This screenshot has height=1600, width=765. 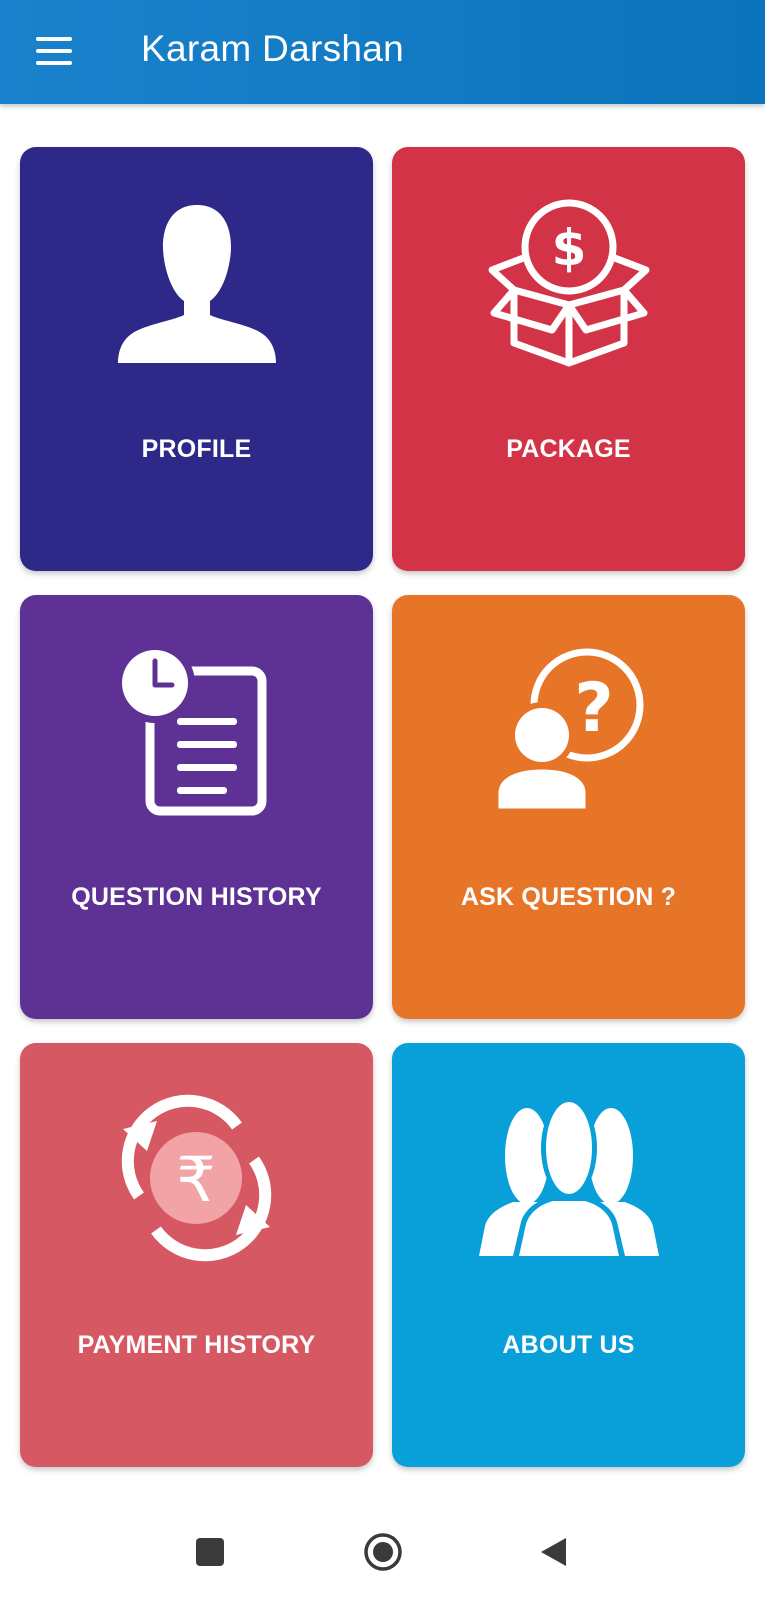 What do you see at coordinates (568, 730) in the screenshot?
I see `person-question-icon: ?` at bounding box center [568, 730].